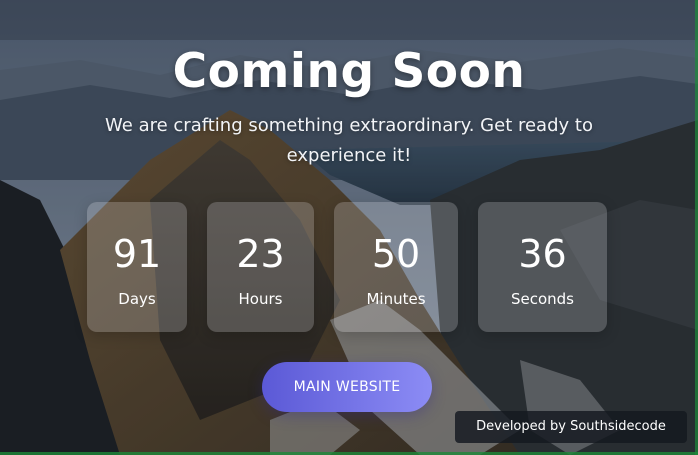 The width and height of the screenshot is (698, 455). I want to click on countdown-hours-label: Hours, so click(260, 299).